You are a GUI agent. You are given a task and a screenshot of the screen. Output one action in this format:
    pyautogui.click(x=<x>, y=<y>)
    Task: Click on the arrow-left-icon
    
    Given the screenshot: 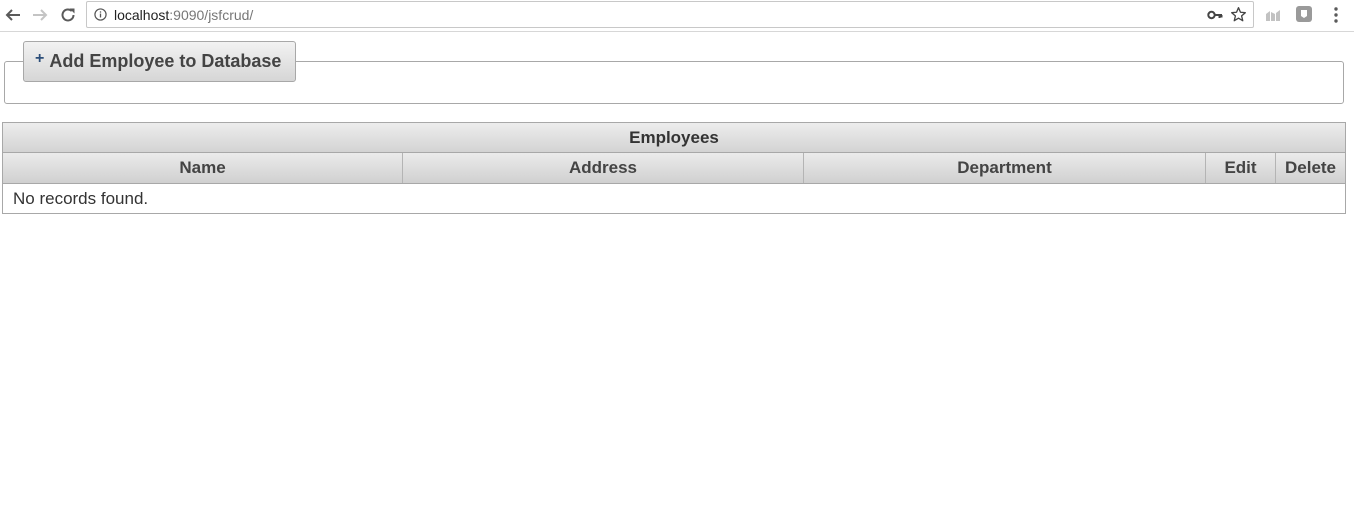 What is the action you would take?
    pyautogui.click(x=12, y=15)
    